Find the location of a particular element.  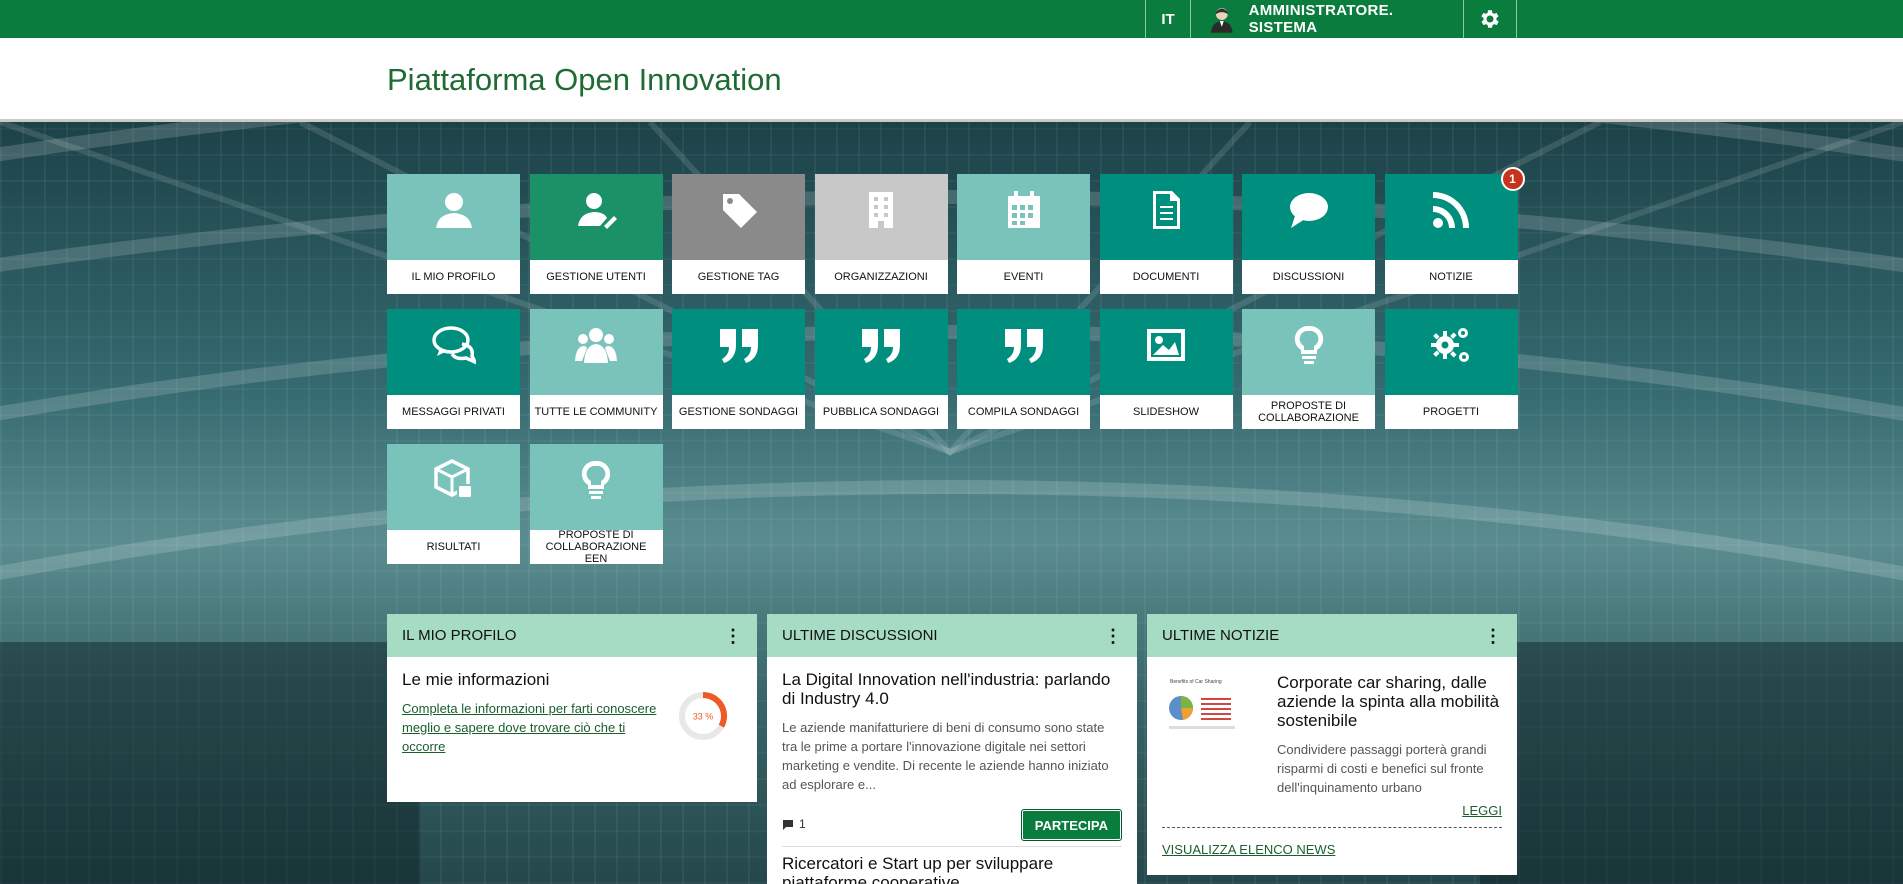

progress-label: 33 % is located at coordinates (703, 717).